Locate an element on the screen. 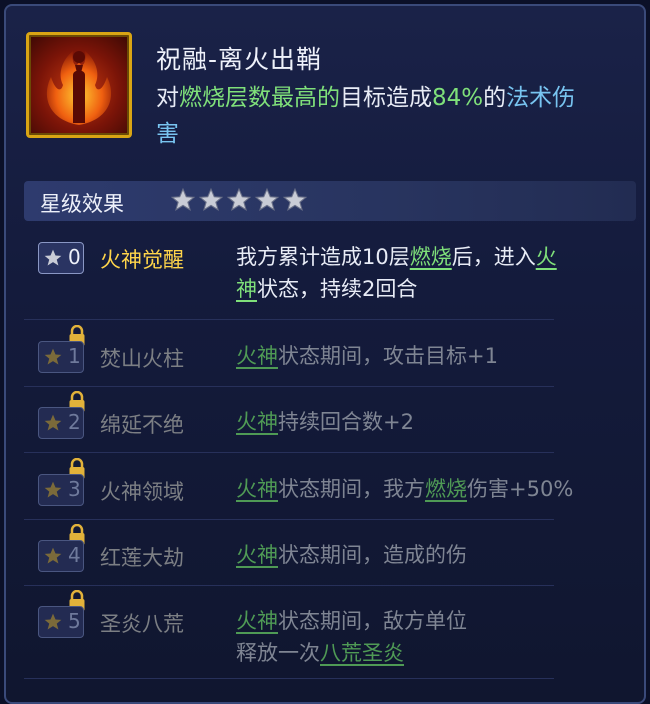  effect-name: 火神领域 is located at coordinates (142, 492).